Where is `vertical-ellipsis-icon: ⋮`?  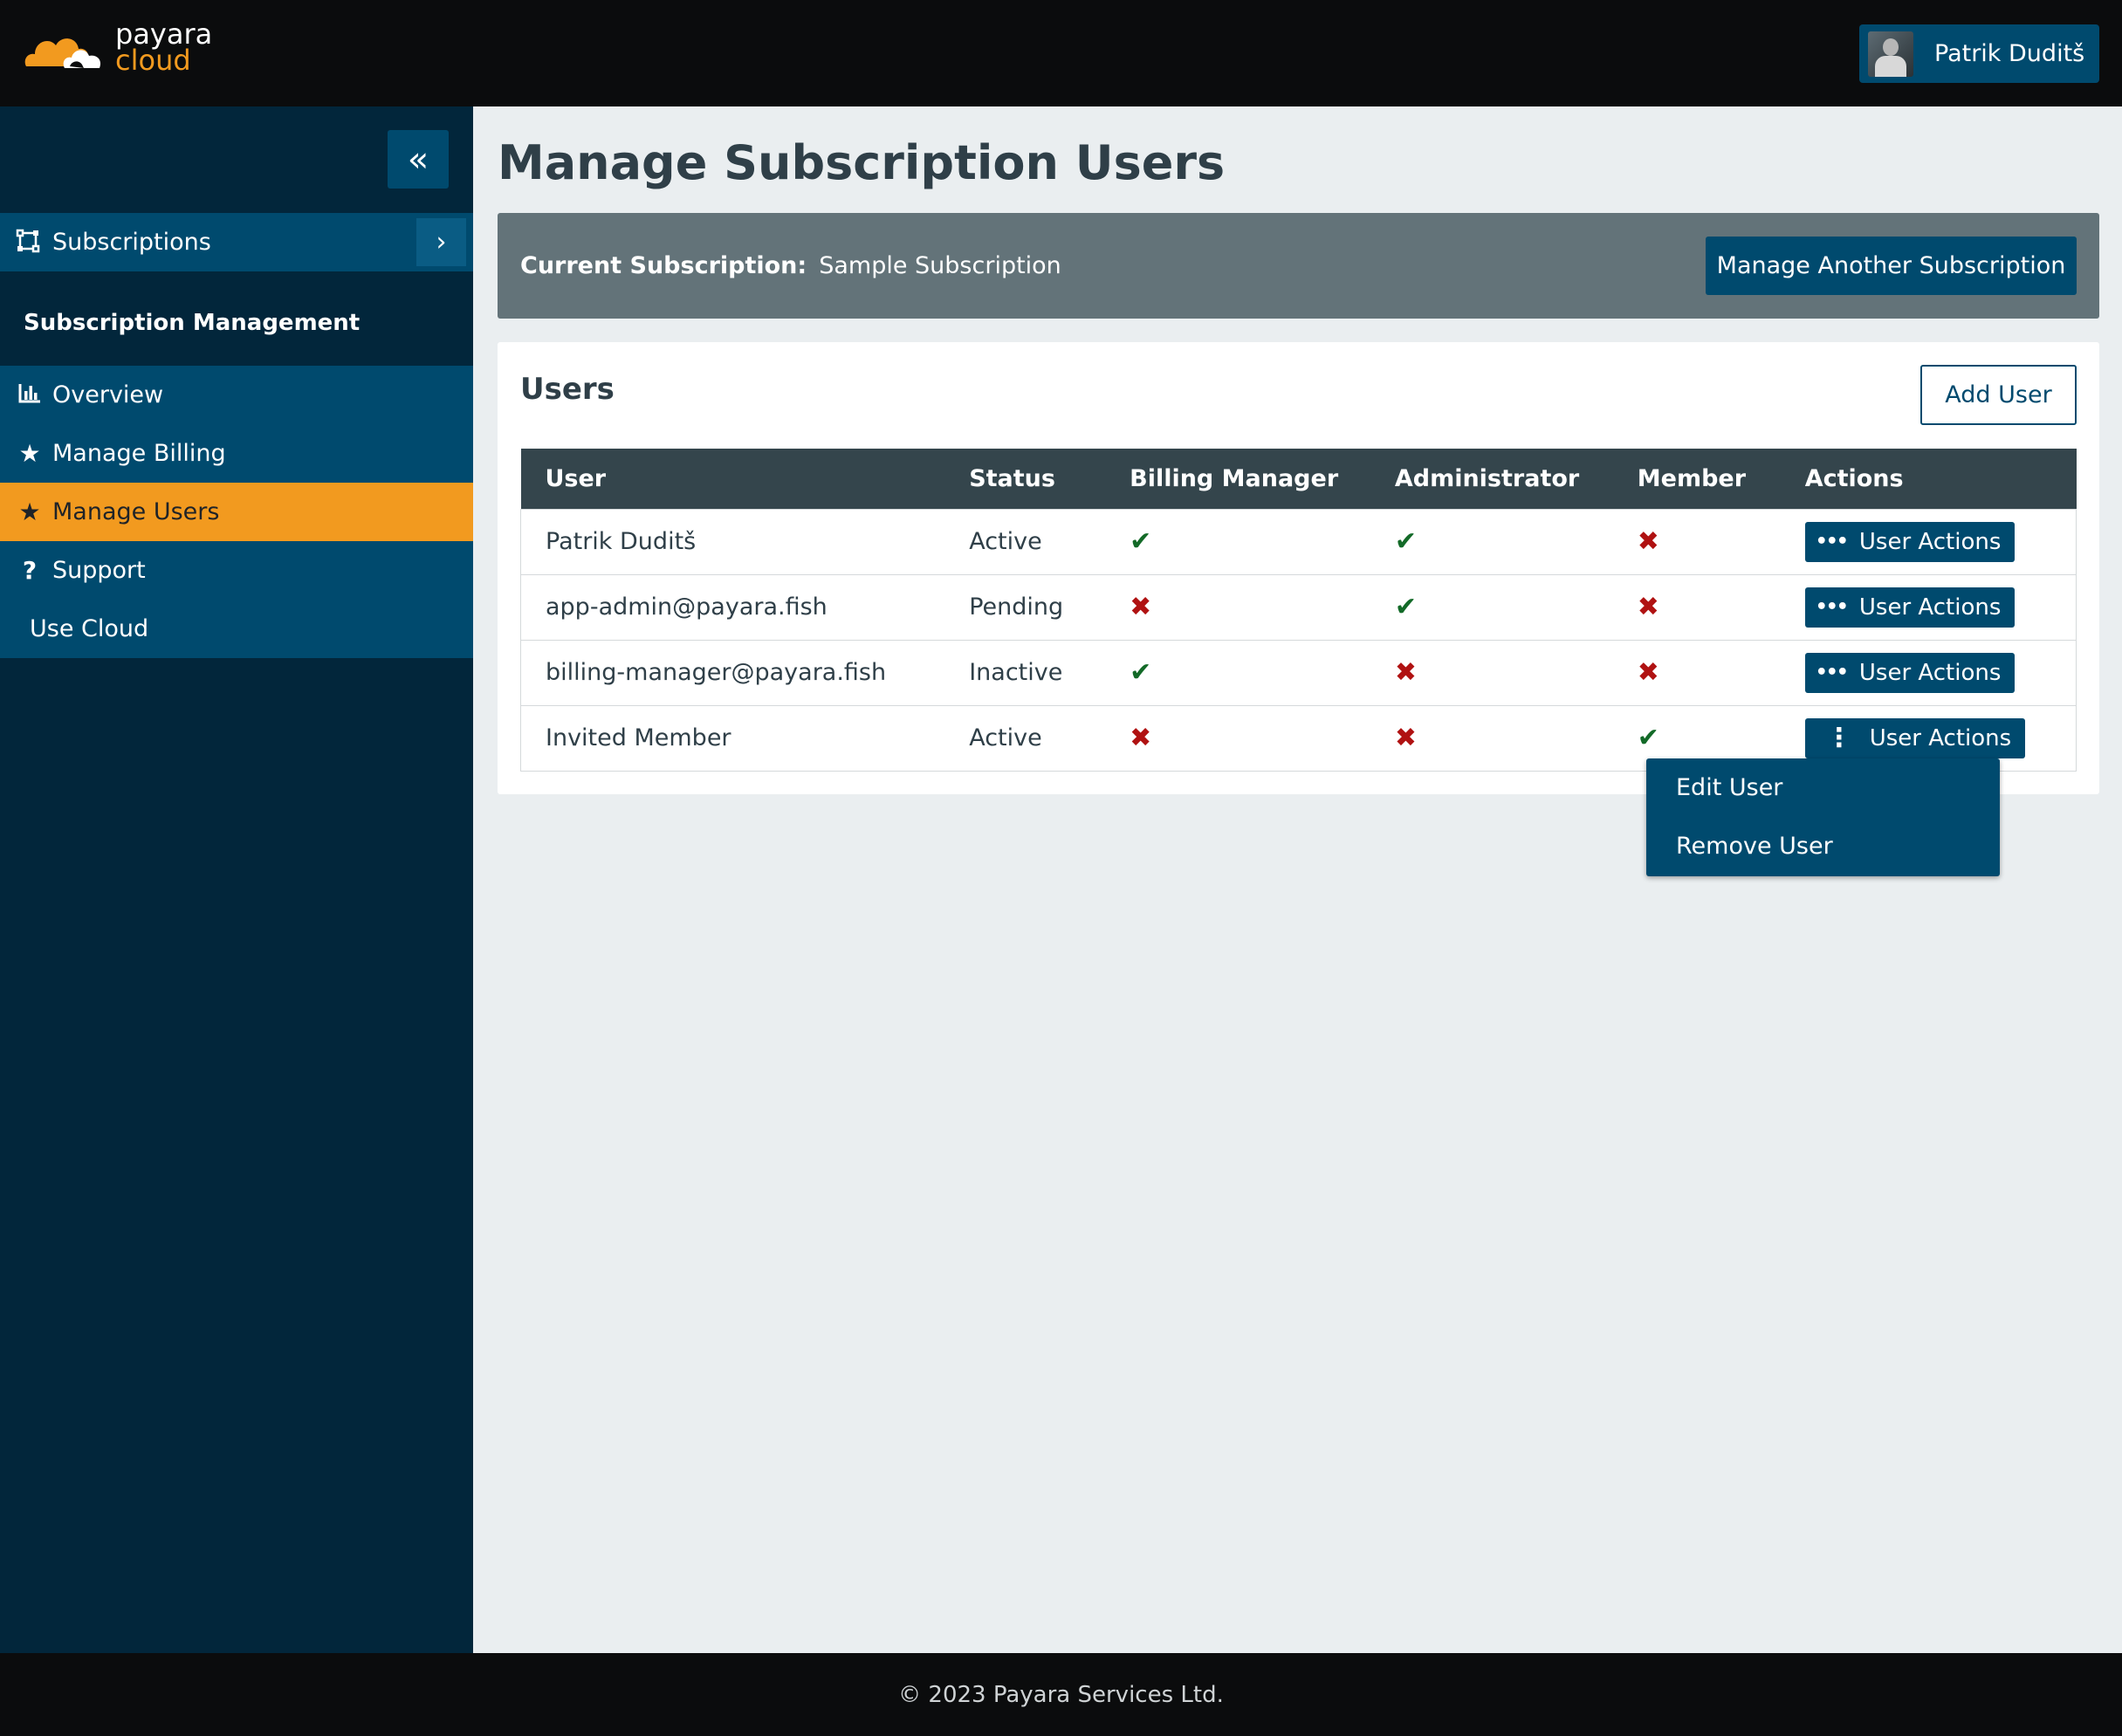 vertical-ellipsis-icon: ⋮ is located at coordinates (1838, 738).